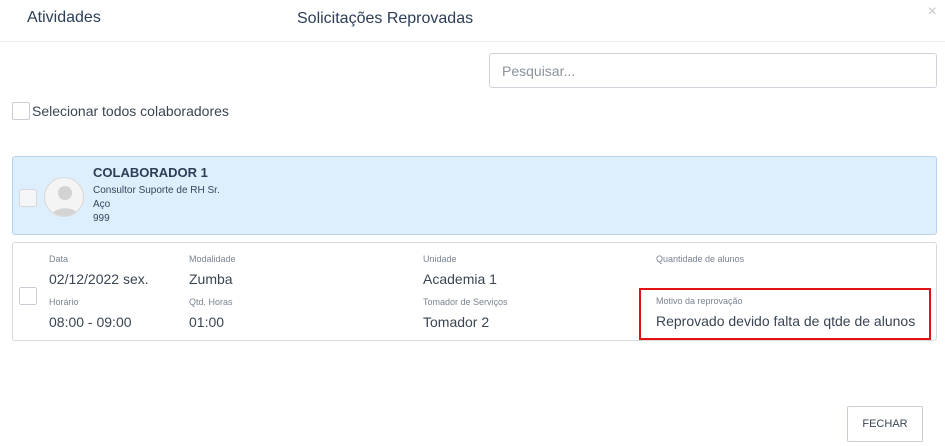 Image resolution: width=945 pixels, height=446 pixels. I want to click on collaborator-name: COLABORADOR 1, so click(150, 172).